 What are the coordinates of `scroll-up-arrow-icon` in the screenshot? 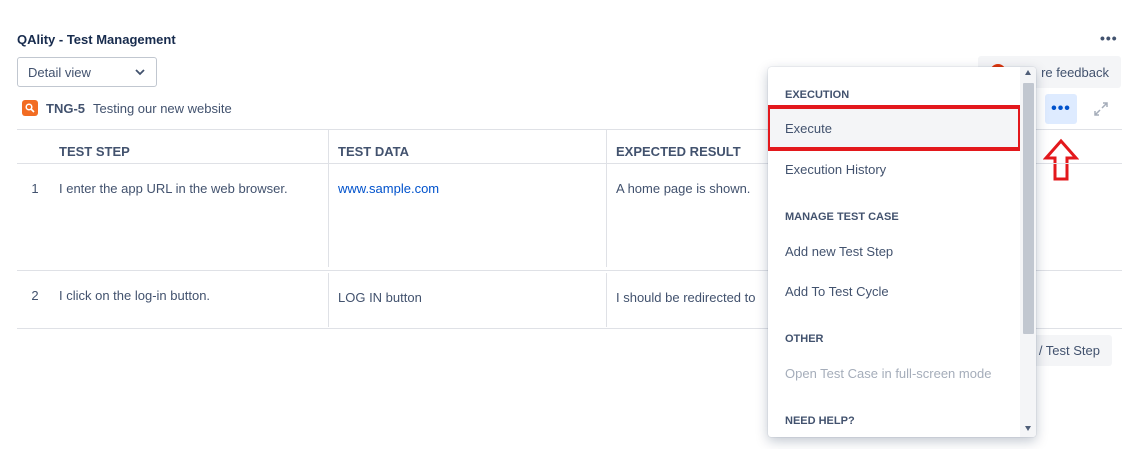 It's located at (1028, 72).